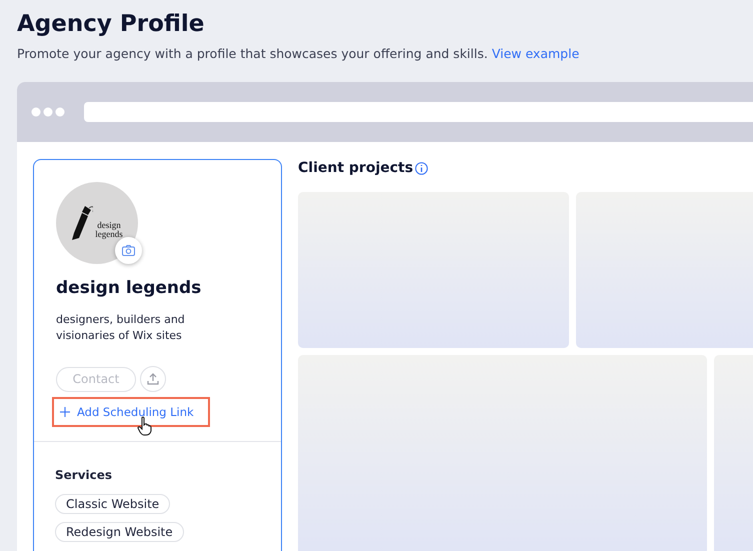 This screenshot has height=551, width=753. Describe the element at coordinates (298, 54) in the screenshot. I see `page-subtitle: Promote your agency with a profile that showcases your offering and skills. View example` at that location.